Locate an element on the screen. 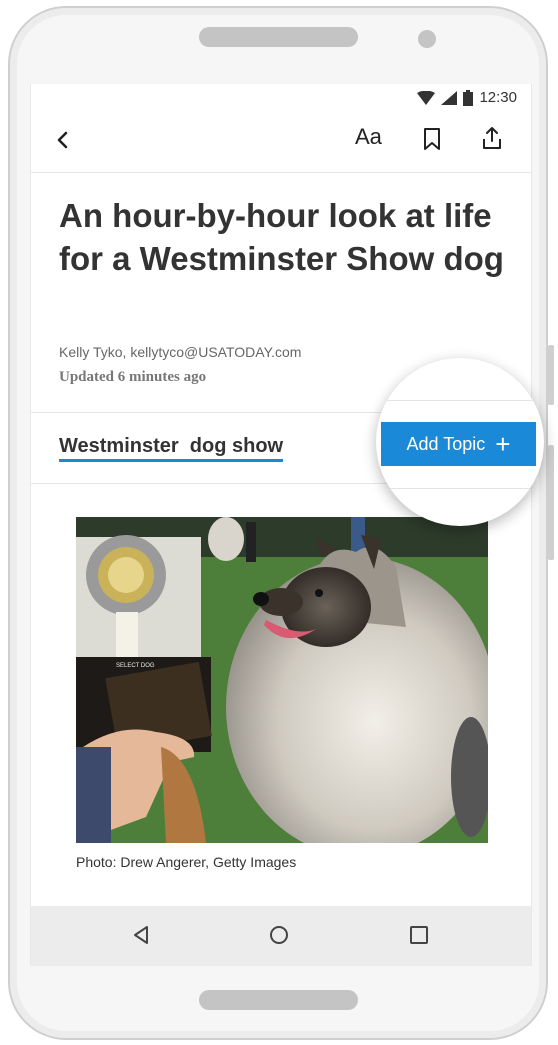 This screenshot has width=558, height=1045. nav-back-icon is located at coordinates (141, 935).